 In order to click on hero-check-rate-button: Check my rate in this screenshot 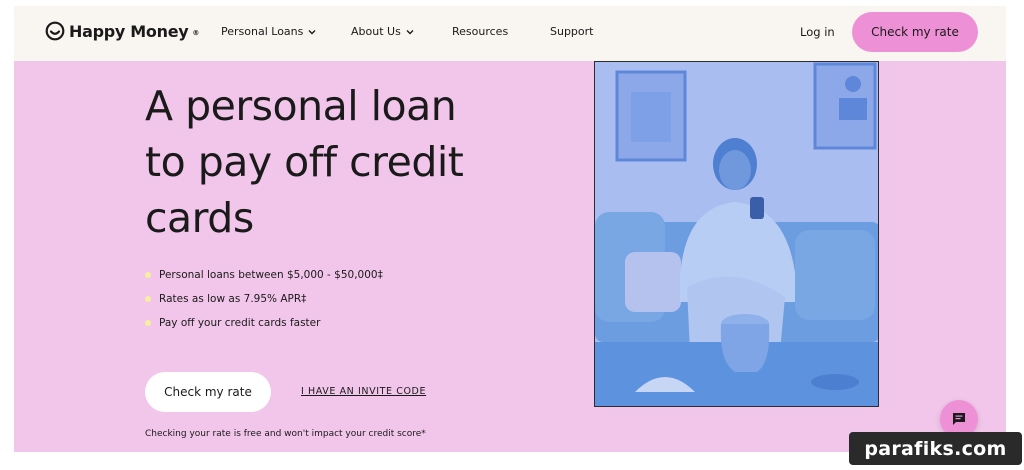, I will do `click(208, 392)`.